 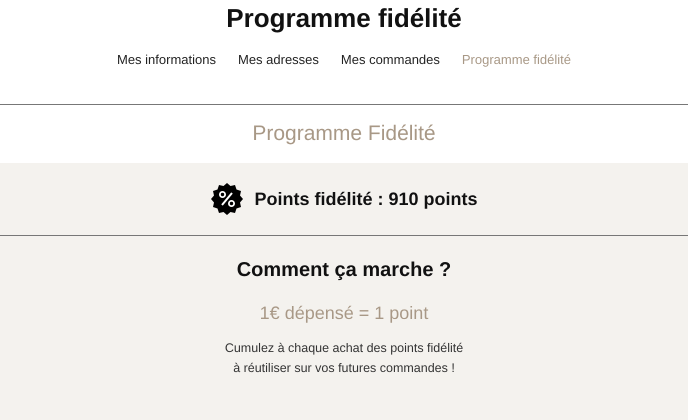 I want to click on nav-link: Mes commandes, so click(x=390, y=60).